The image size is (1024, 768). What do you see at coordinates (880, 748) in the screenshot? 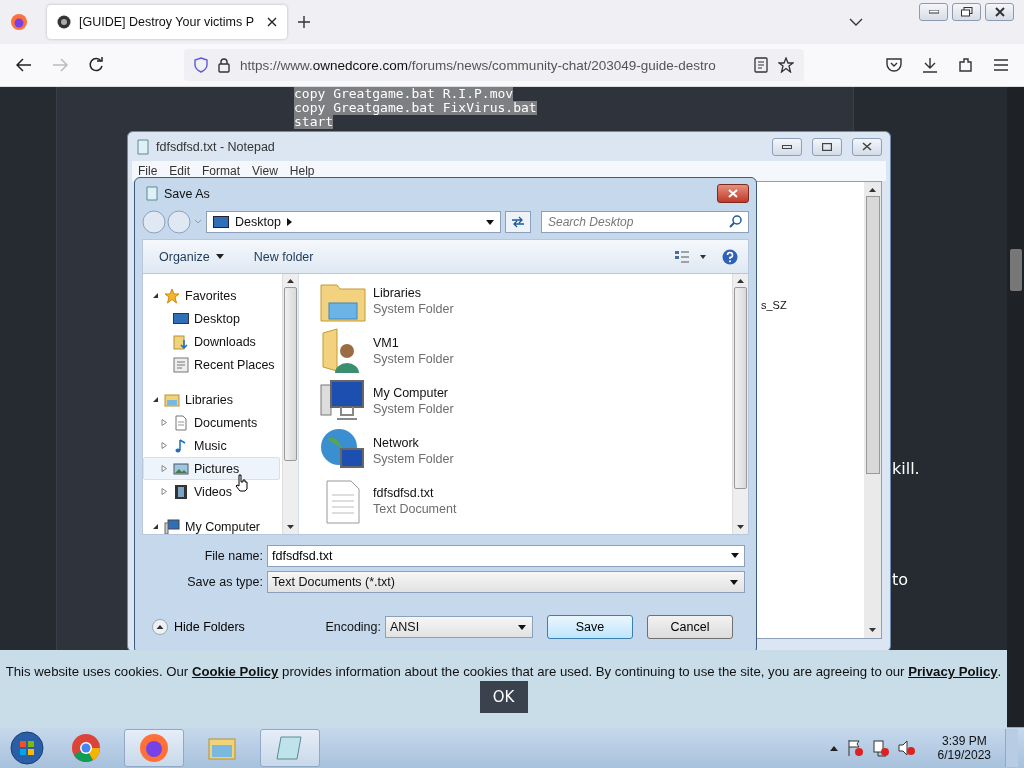
I see `network-icon` at bounding box center [880, 748].